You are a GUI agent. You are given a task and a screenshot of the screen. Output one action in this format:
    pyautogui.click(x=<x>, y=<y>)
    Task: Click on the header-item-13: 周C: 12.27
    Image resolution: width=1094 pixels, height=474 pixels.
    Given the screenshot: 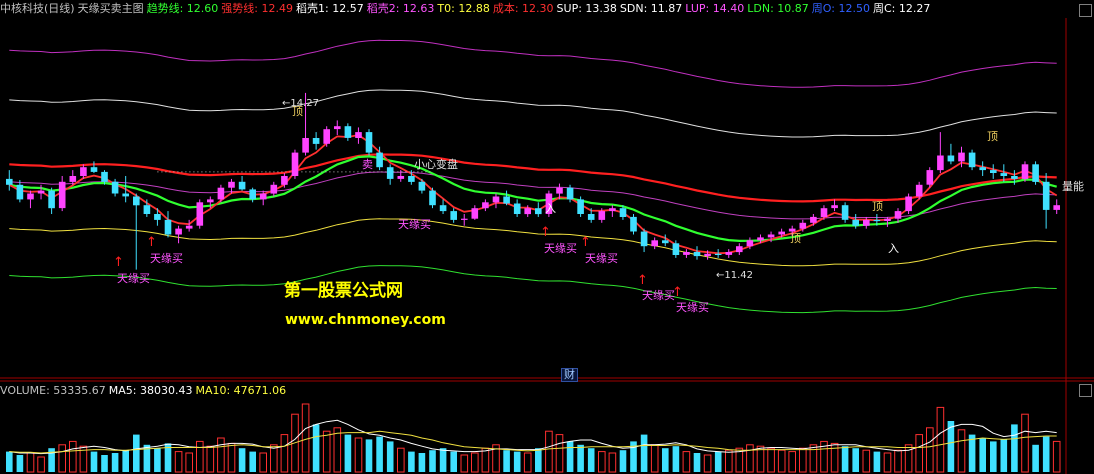 What is the action you would take?
    pyautogui.click(x=901, y=8)
    